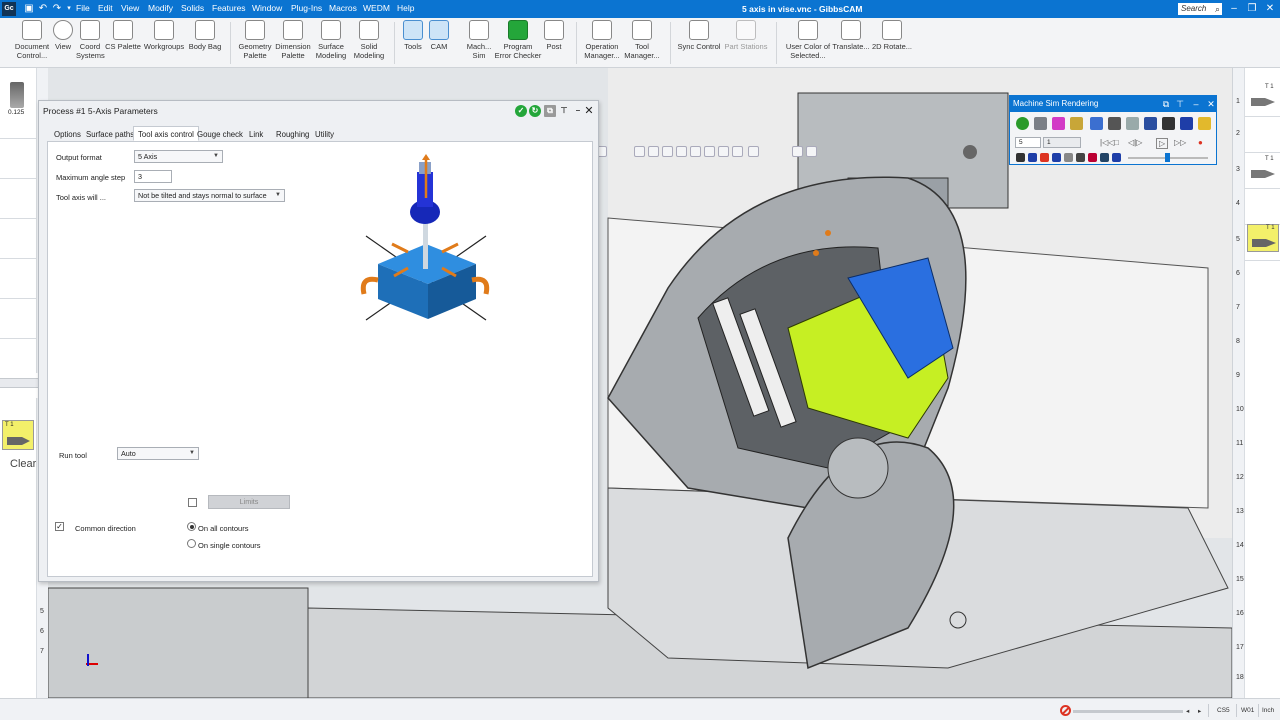 The width and height of the screenshot is (1280, 720). What do you see at coordinates (1076, 123) in the screenshot?
I see `sim-tool-icon` at bounding box center [1076, 123].